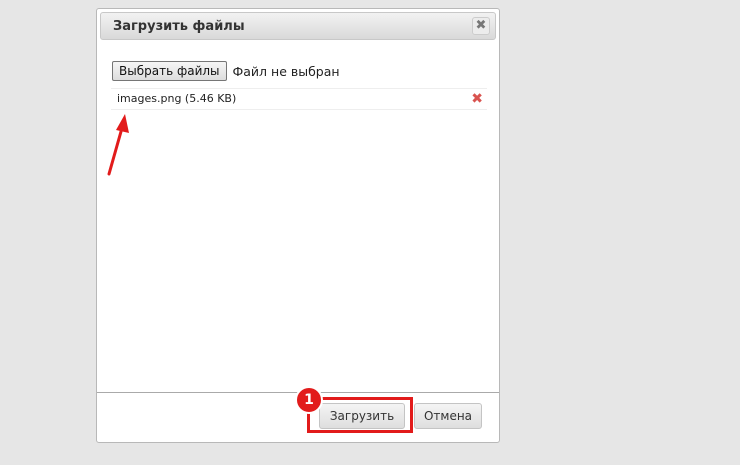 This screenshot has width=740, height=465. What do you see at coordinates (299, 99) in the screenshot?
I see `list-item: images.png (5.46 KB) ✖` at bounding box center [299, 99].